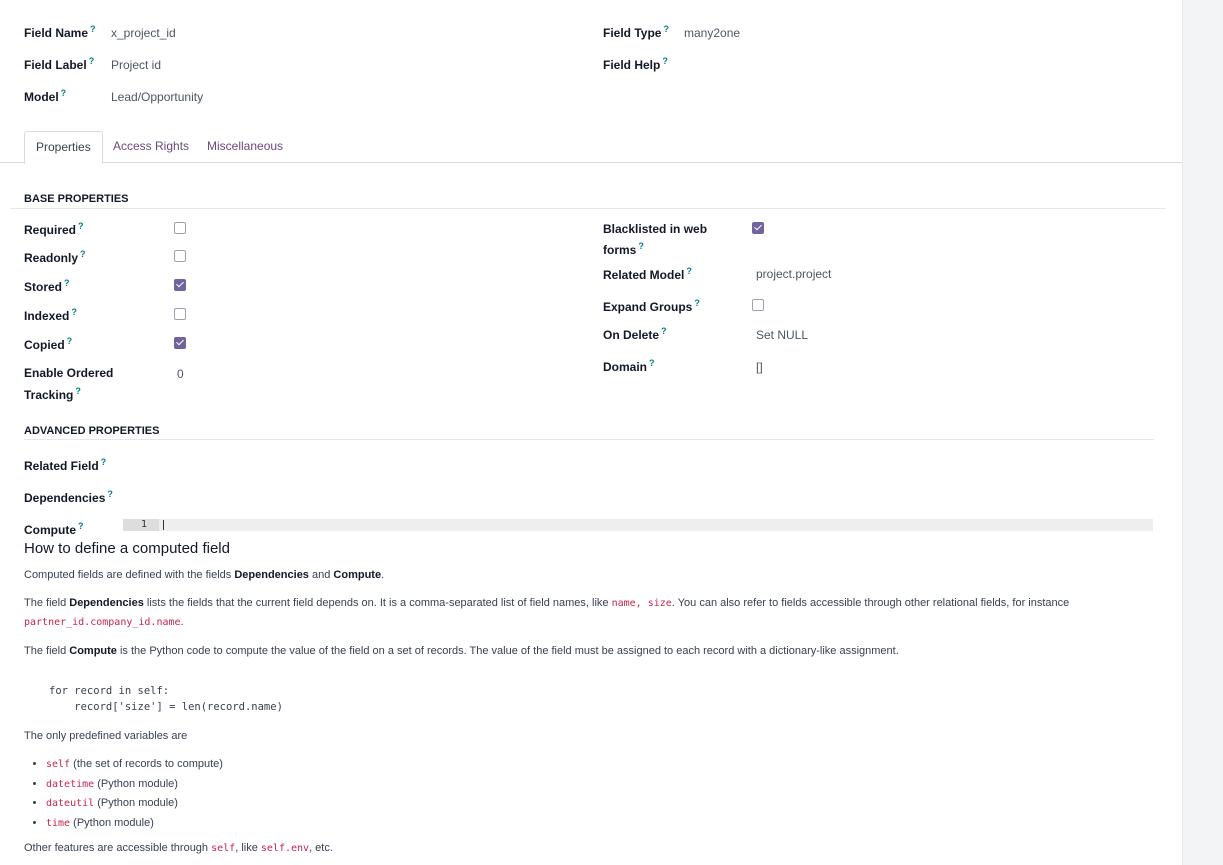 This screenshot has width=1223, height=865. What do you see at coordinates (759, 367) in the screenshot?
I see `domain-value: []` at bounding box center [759, 367].